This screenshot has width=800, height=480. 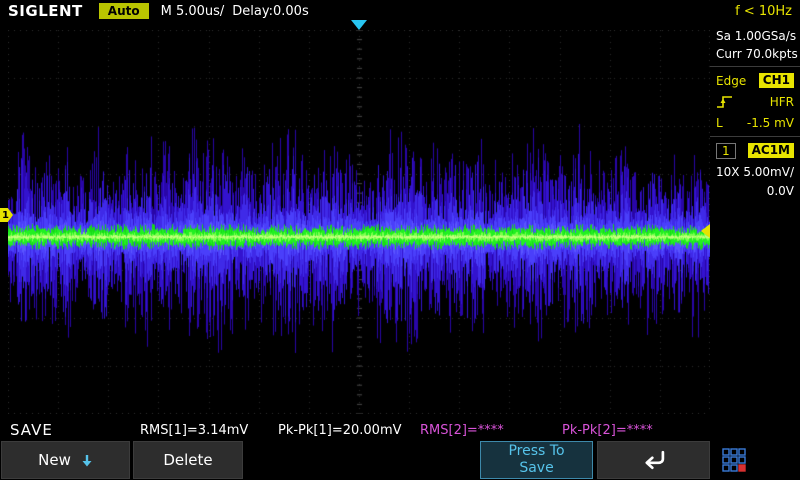 What do you see at coordinates (780, 191) in the screenshot?
I see `channel-offset-label: 0.0V` at bounding box center [780, 191].